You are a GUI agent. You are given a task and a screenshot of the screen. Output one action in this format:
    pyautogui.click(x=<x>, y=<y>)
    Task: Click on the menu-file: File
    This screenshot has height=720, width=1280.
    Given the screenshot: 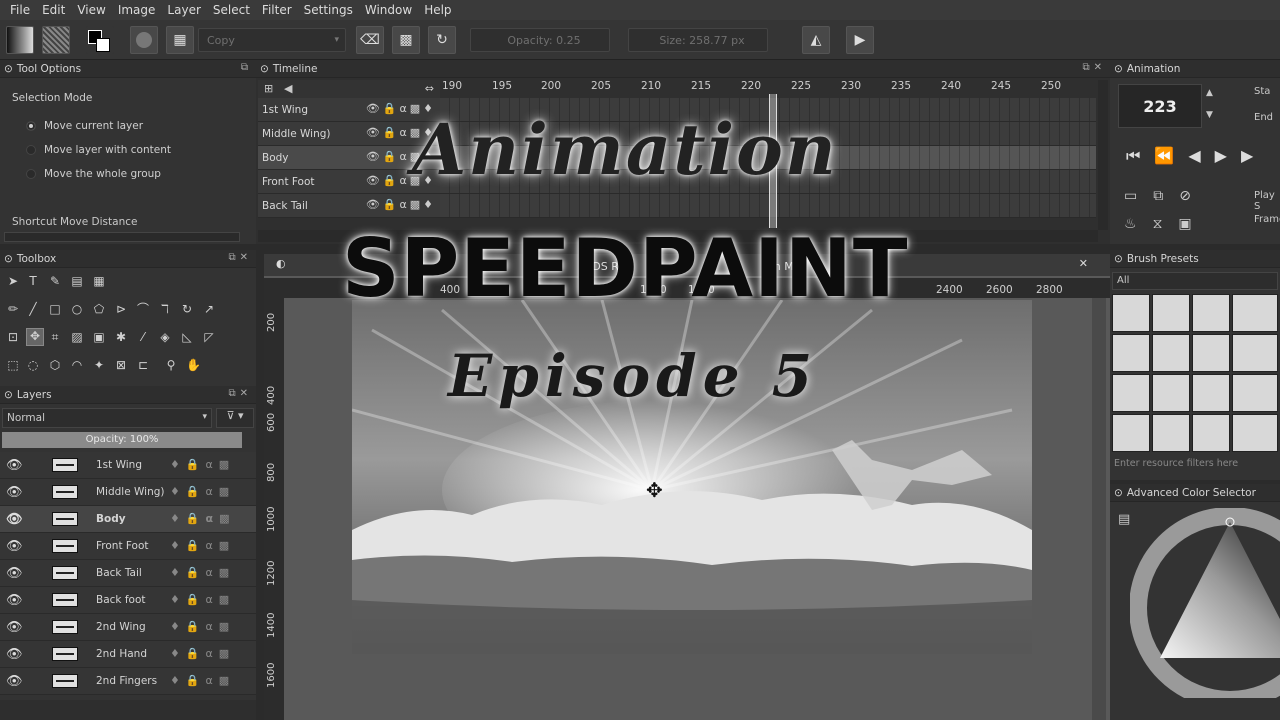 What is the action you would take?
    pyautogui.click(x=20, y=10)
    